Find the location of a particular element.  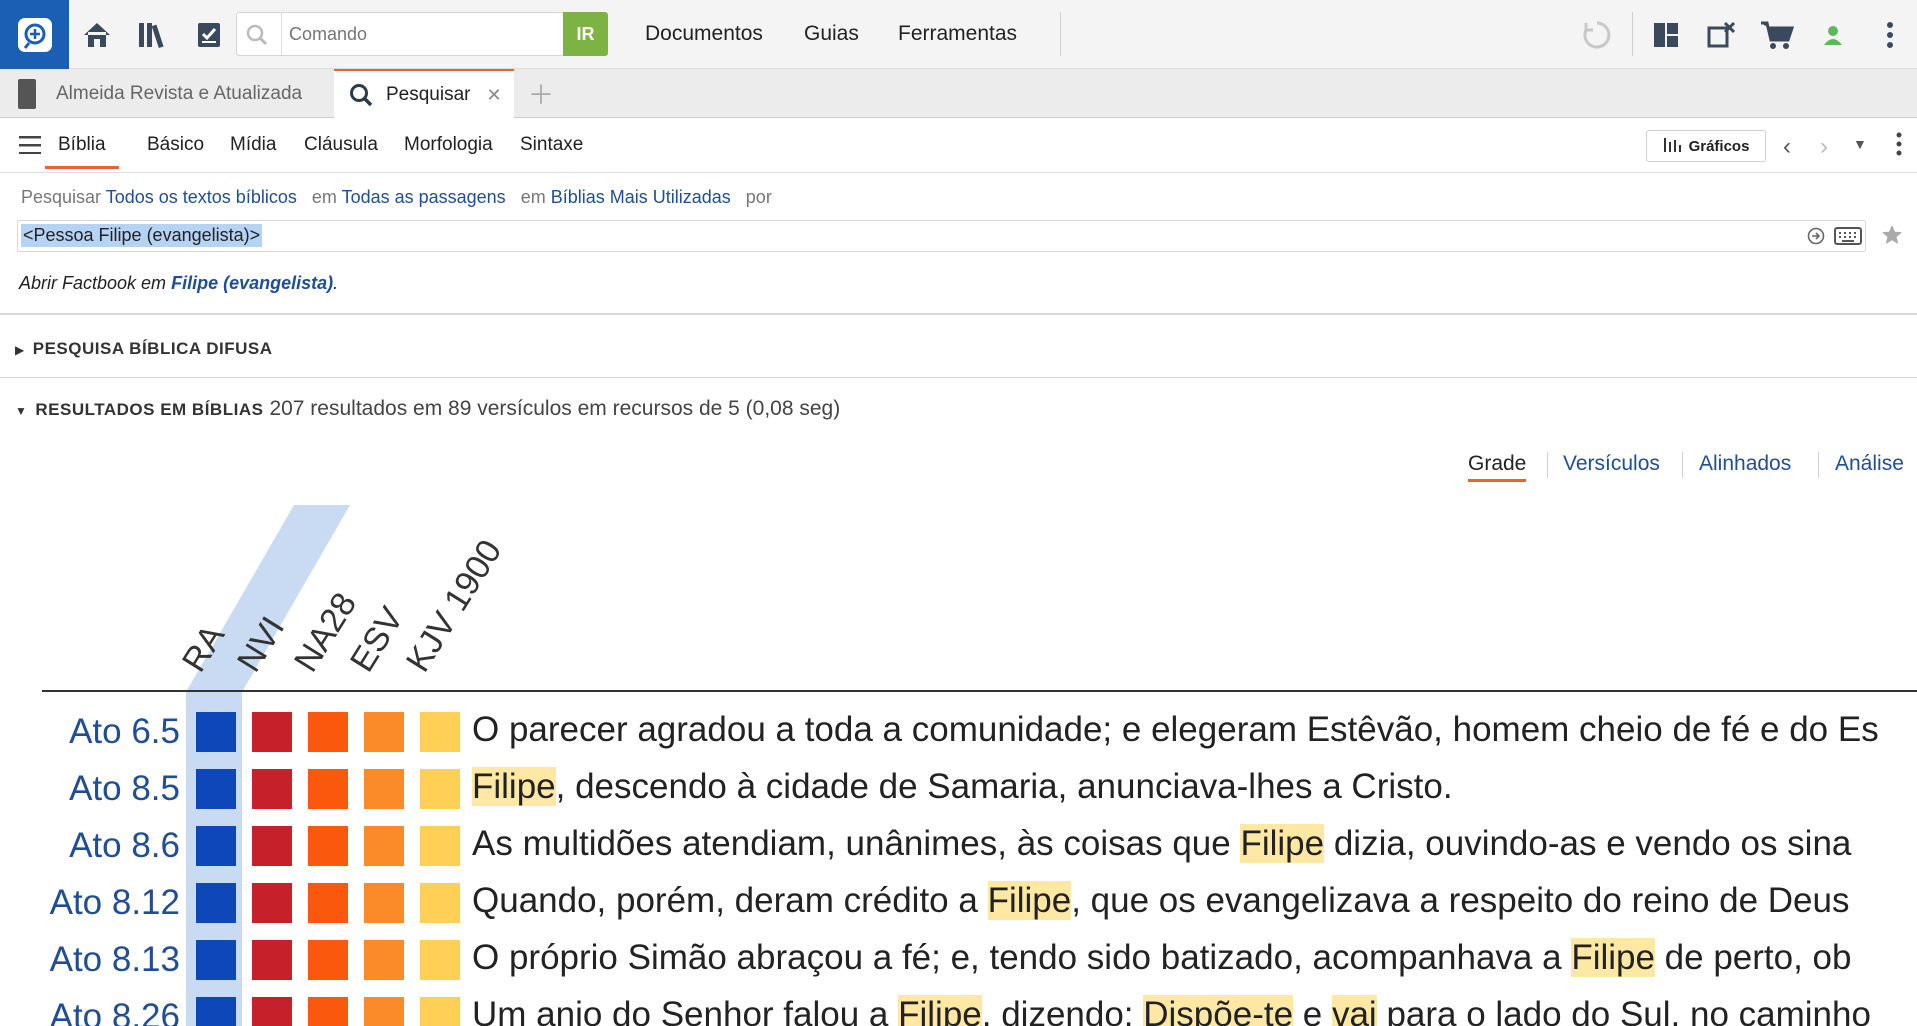

subtab-clausula: Cláusula is located at coordinates (341, 145).